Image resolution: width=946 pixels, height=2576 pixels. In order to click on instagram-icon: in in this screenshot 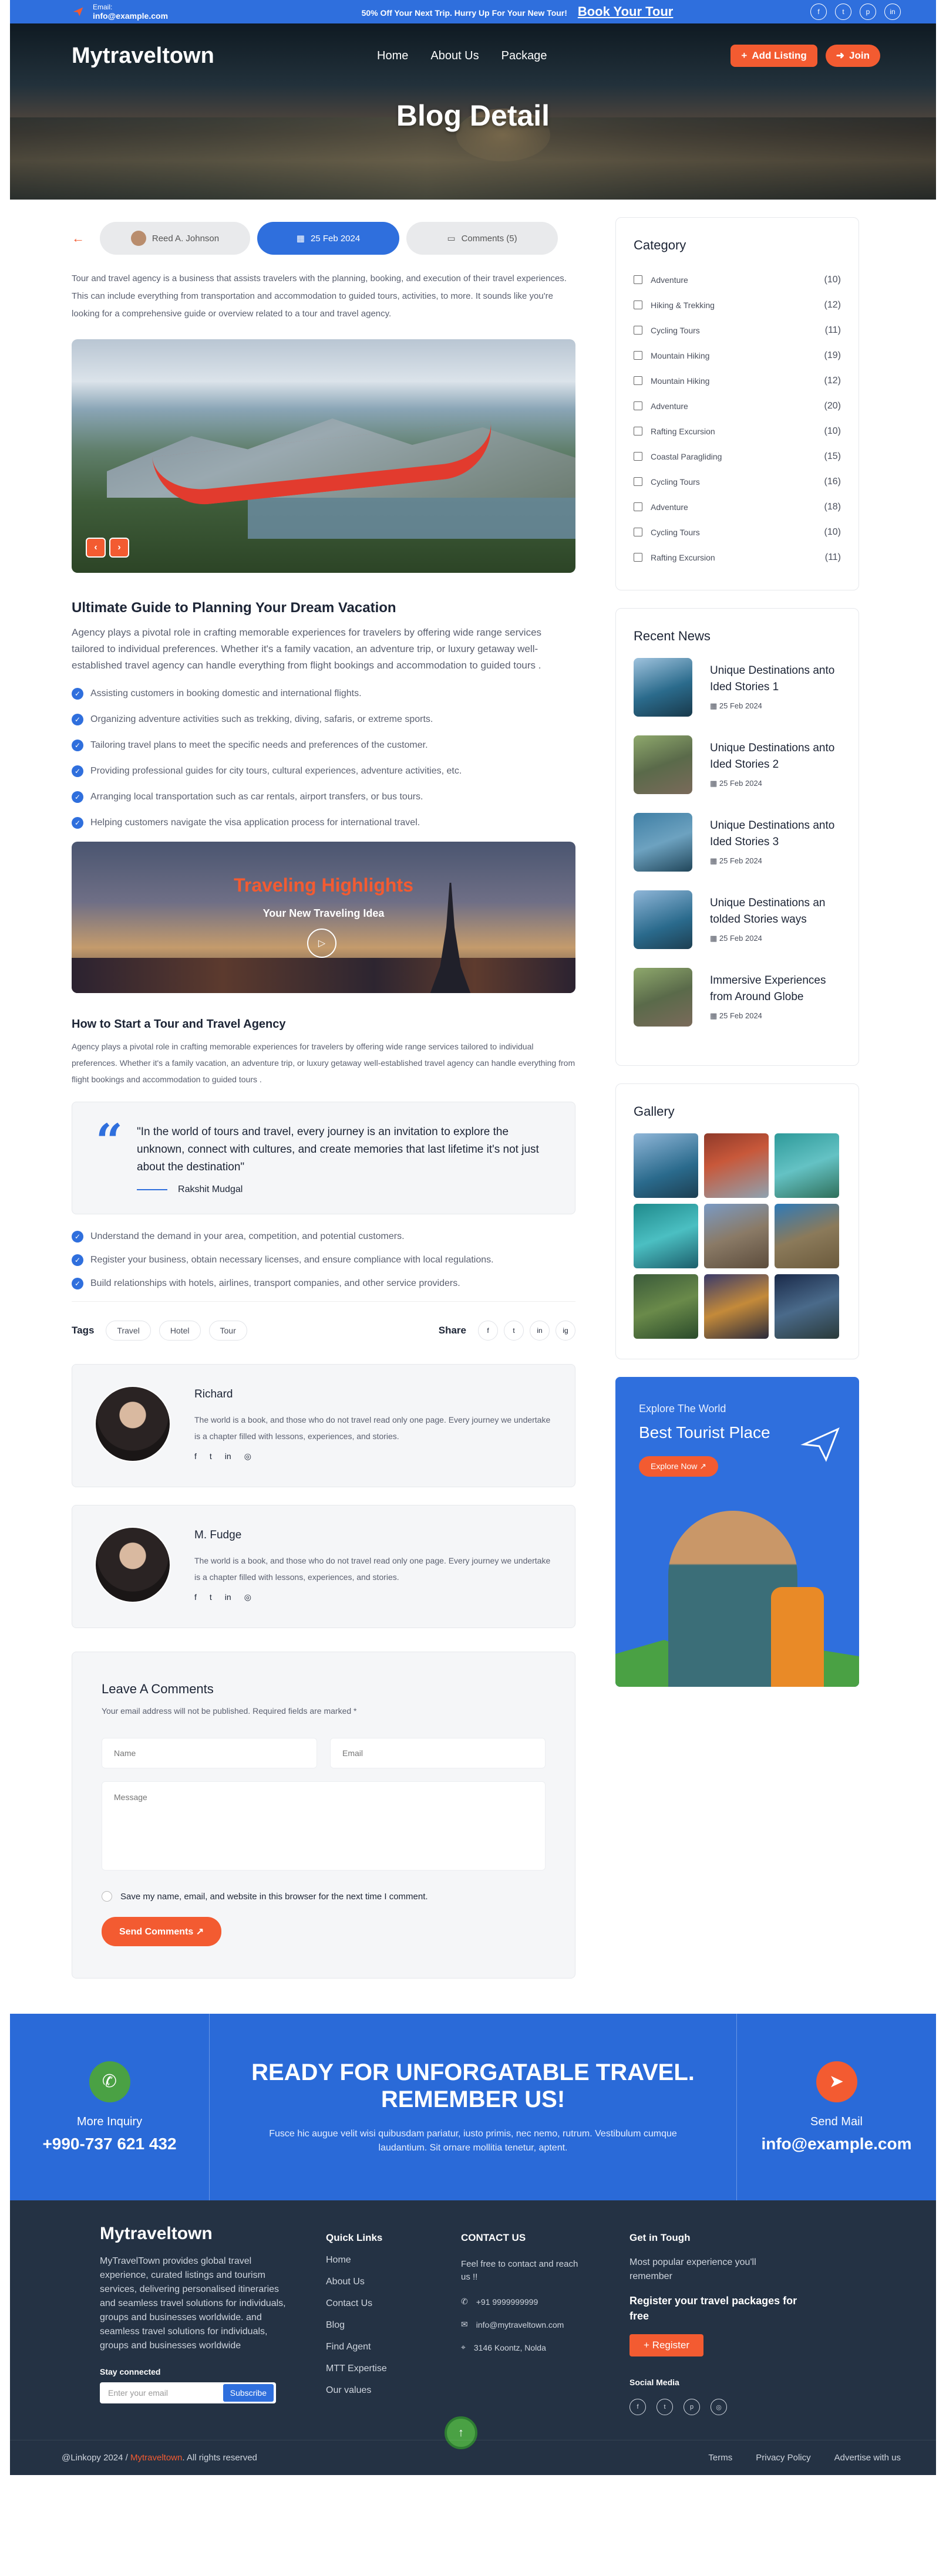, I will do `click(893, 12)`.